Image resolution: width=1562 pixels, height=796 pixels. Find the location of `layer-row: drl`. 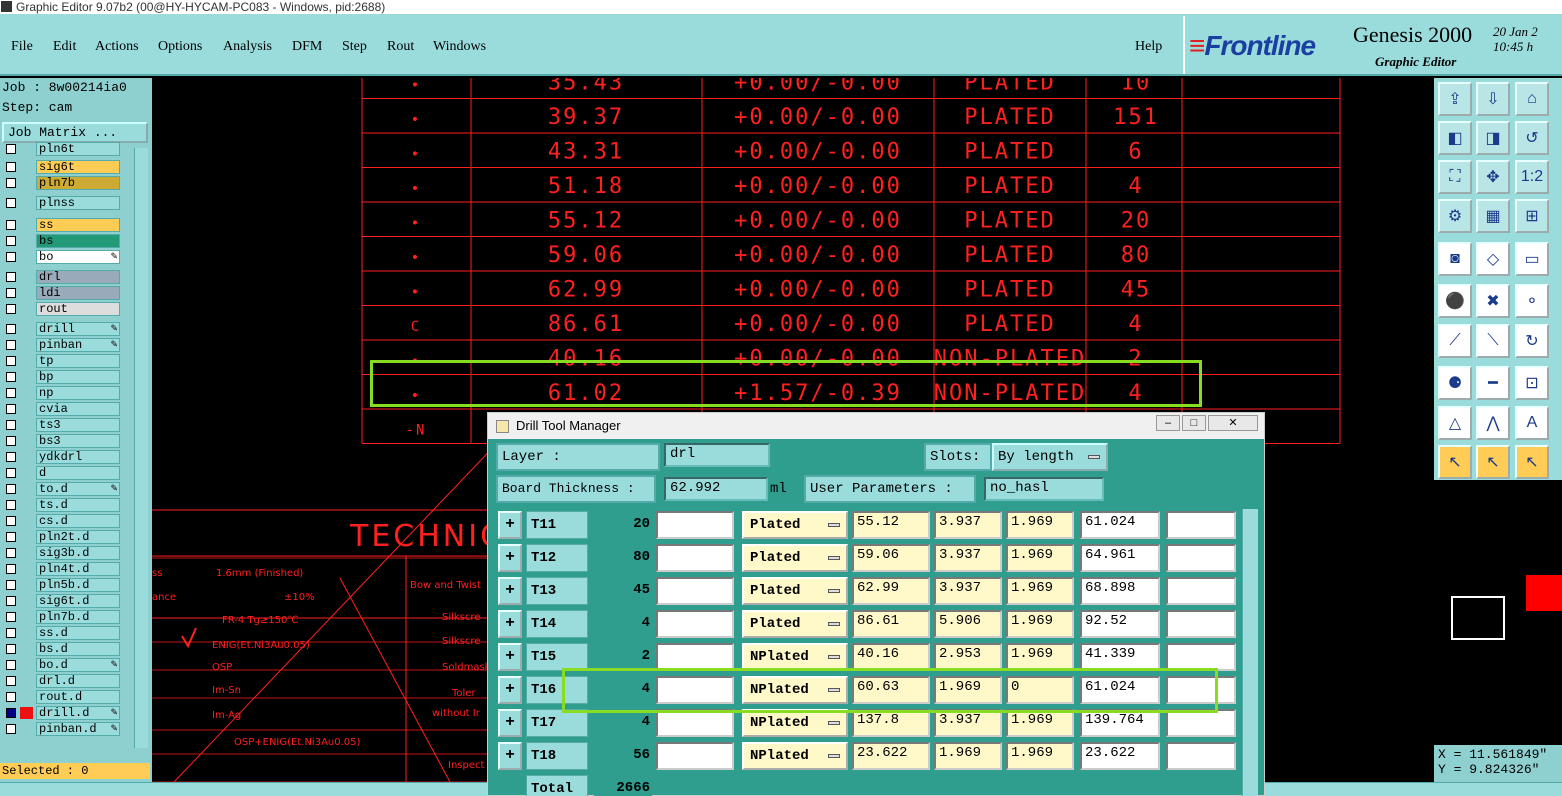

layer-row: drl is located at coordinates (61, 277).